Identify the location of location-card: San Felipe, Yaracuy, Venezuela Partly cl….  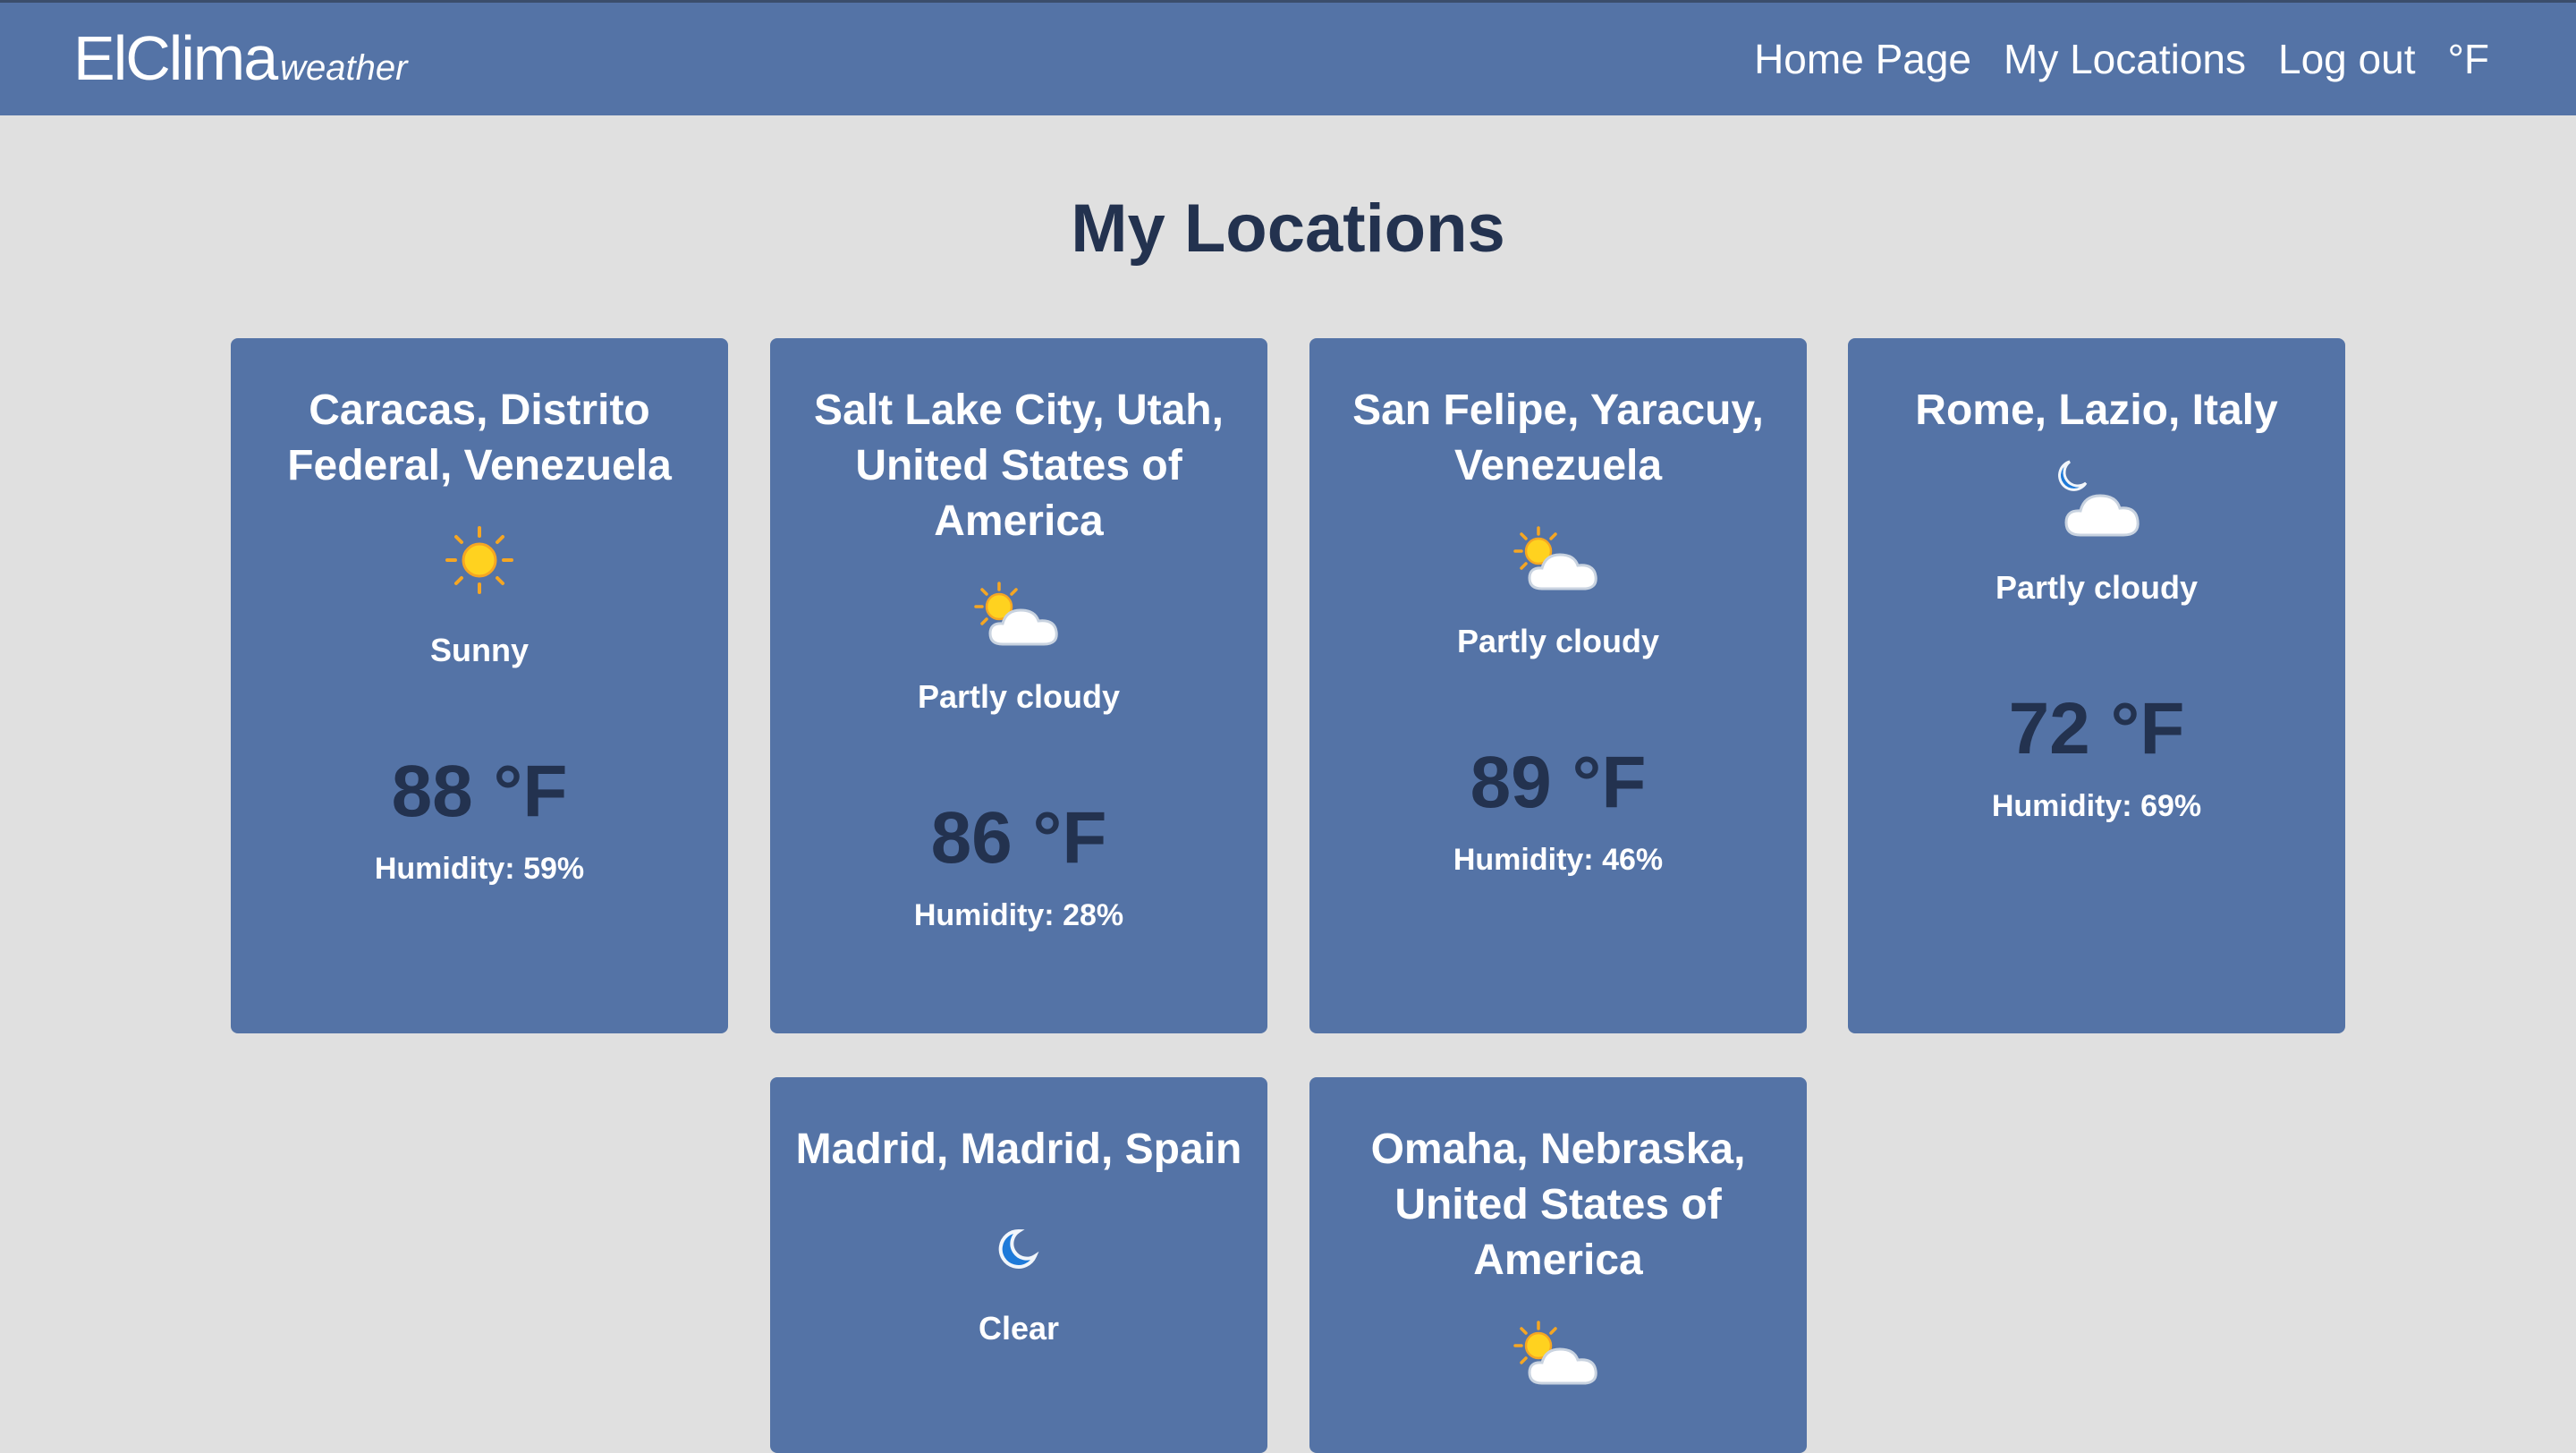
(1558, 685).